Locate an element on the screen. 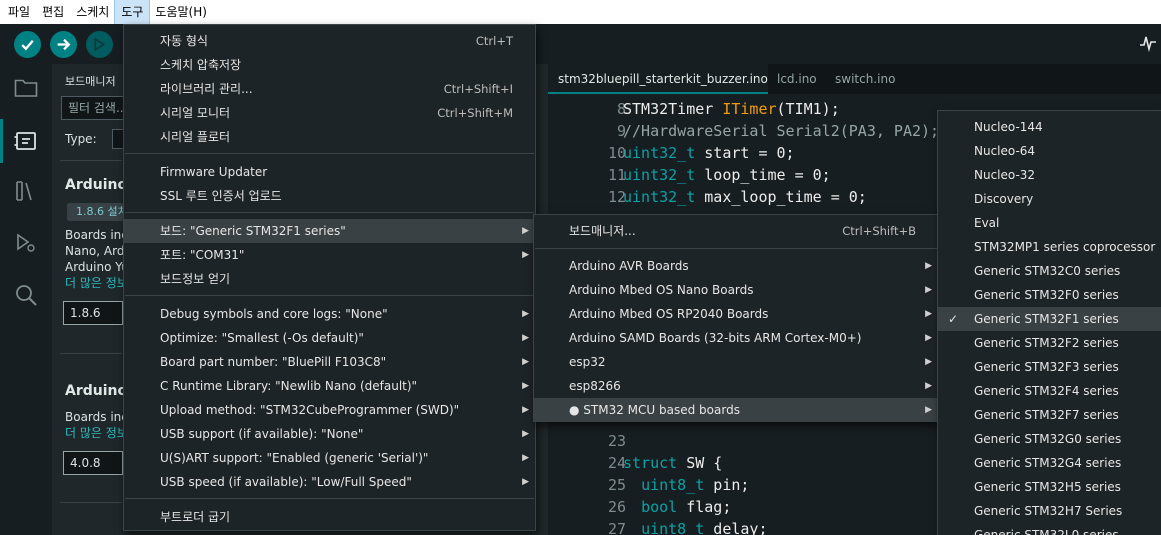 This screenshot has width=1161, height=535. board-desc: Arduino Yún, Arduino Uno WiFi is located at coordinates (95, 267).